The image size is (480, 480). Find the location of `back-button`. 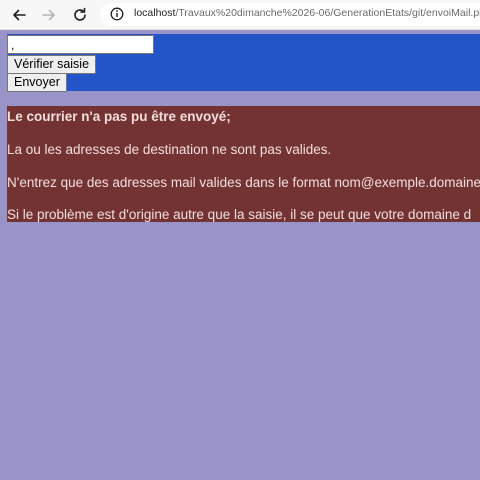

back-button is located at coordinates (19, 15).